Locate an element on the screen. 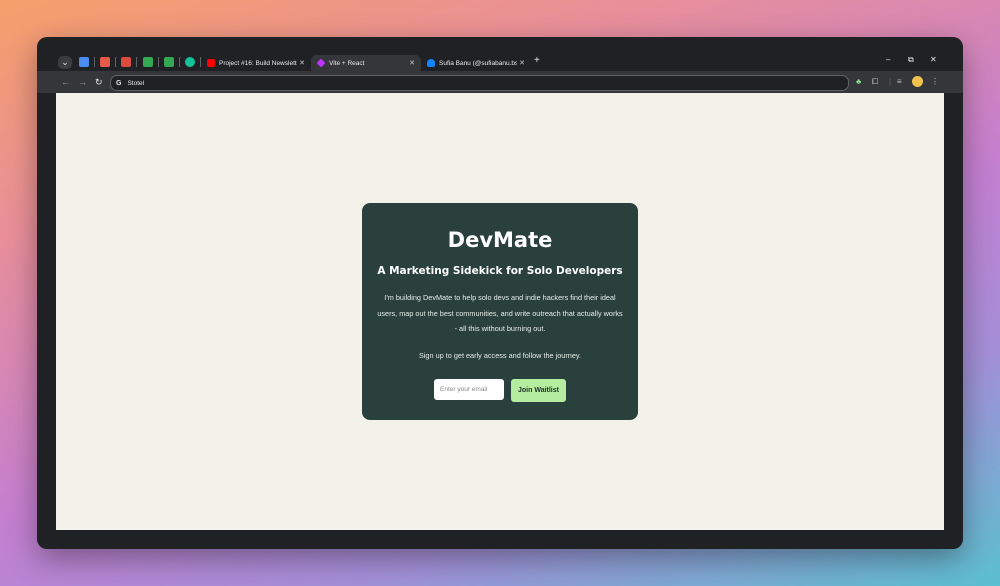  tab-youtube: Project #16: Build Newsletter Si ✕ is located at coordinates (256, 63).